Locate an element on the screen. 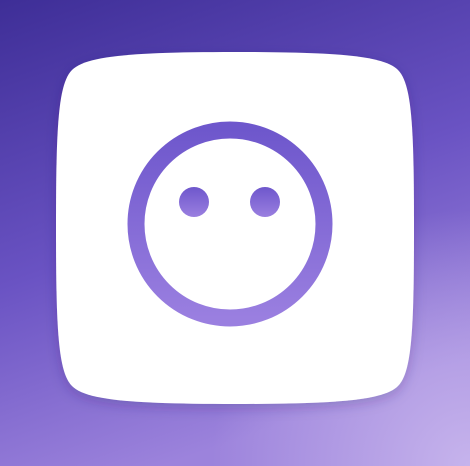 Image resolution: width=470 pixels, height=466 pixels. right-eye is located at coordinates (265, 202).